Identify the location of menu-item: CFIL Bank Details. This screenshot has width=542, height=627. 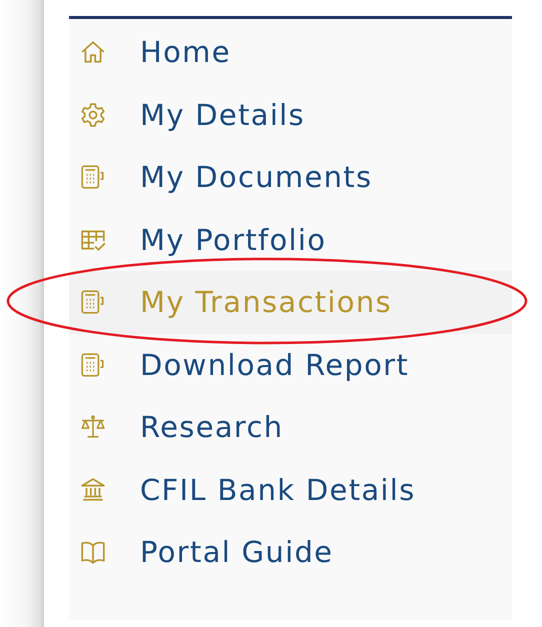
(290, 489).